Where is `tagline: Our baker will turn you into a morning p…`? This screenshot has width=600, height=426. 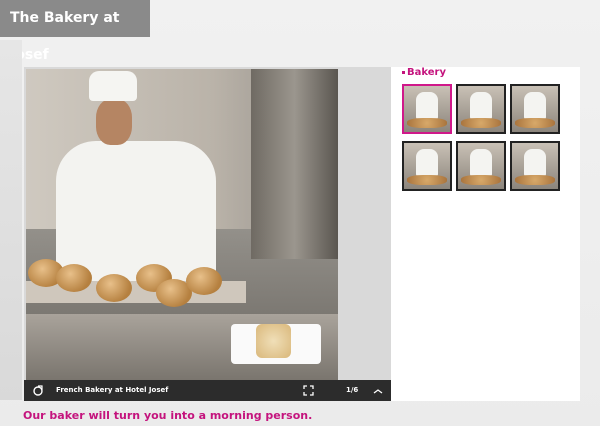 tagline: Our baker will turn you into a morning p… is located at coordinates (168, 415).